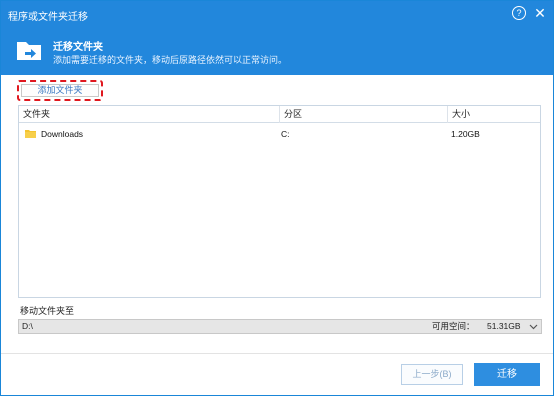 Image resolution: width=554 pixels, height=396 pixels. I want to click on table-row: Downloads C: 1.20GB, so click(279, 134).